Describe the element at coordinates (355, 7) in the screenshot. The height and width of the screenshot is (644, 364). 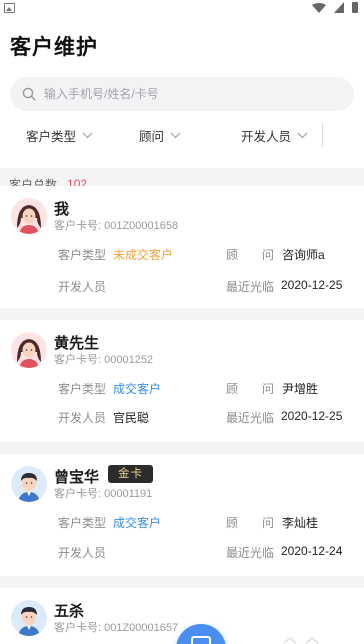
I see `battery-icon` at that location.